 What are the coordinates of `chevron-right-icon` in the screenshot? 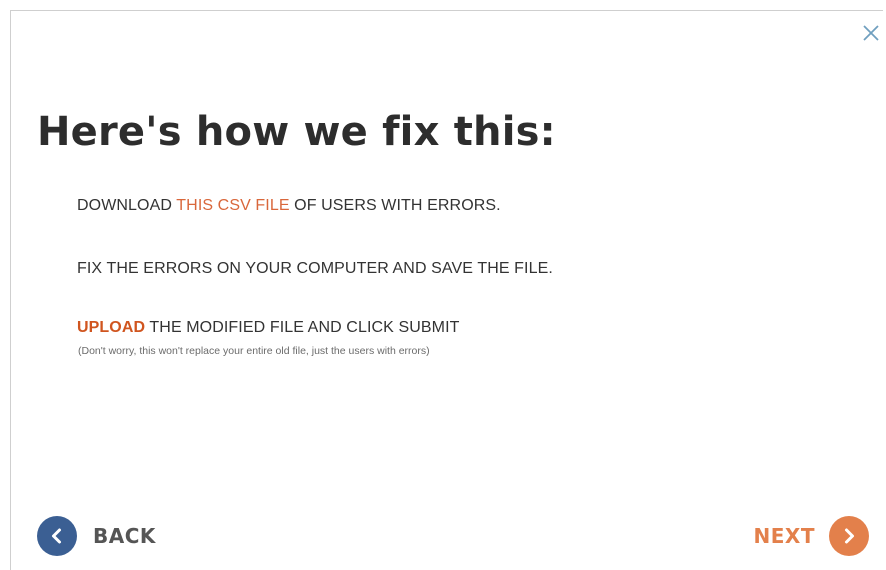 It's located at (849, 536).